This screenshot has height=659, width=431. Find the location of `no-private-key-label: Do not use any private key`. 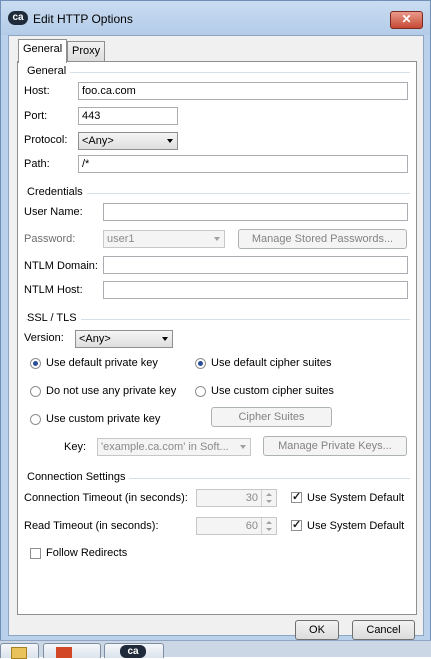

no-private-key-label: Do not use any private key is located at coordinates (111, 391).